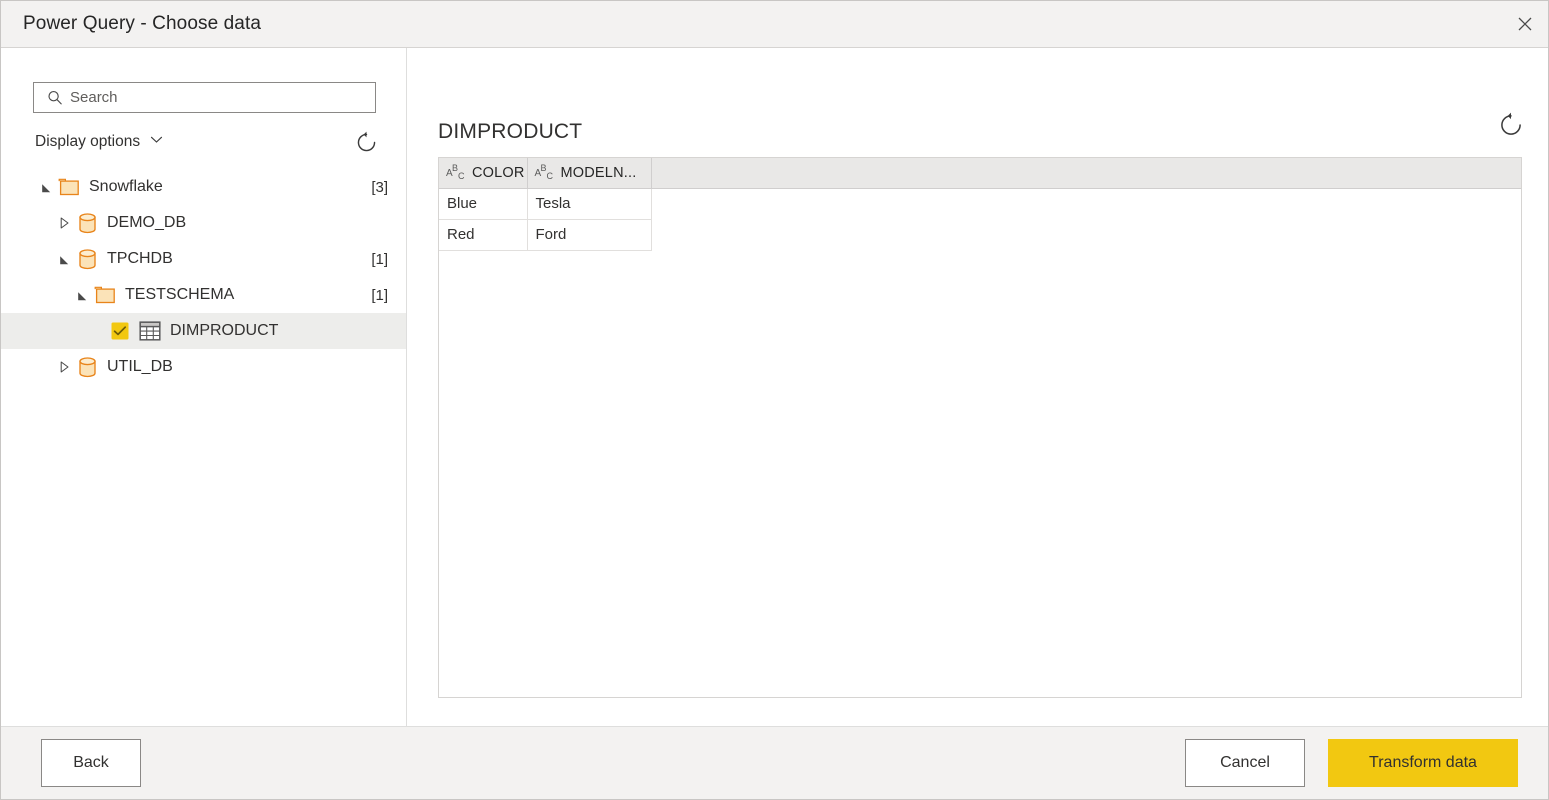 This screenshot has height=800, width=1549. I want to click on search-box, so click(204, 97).